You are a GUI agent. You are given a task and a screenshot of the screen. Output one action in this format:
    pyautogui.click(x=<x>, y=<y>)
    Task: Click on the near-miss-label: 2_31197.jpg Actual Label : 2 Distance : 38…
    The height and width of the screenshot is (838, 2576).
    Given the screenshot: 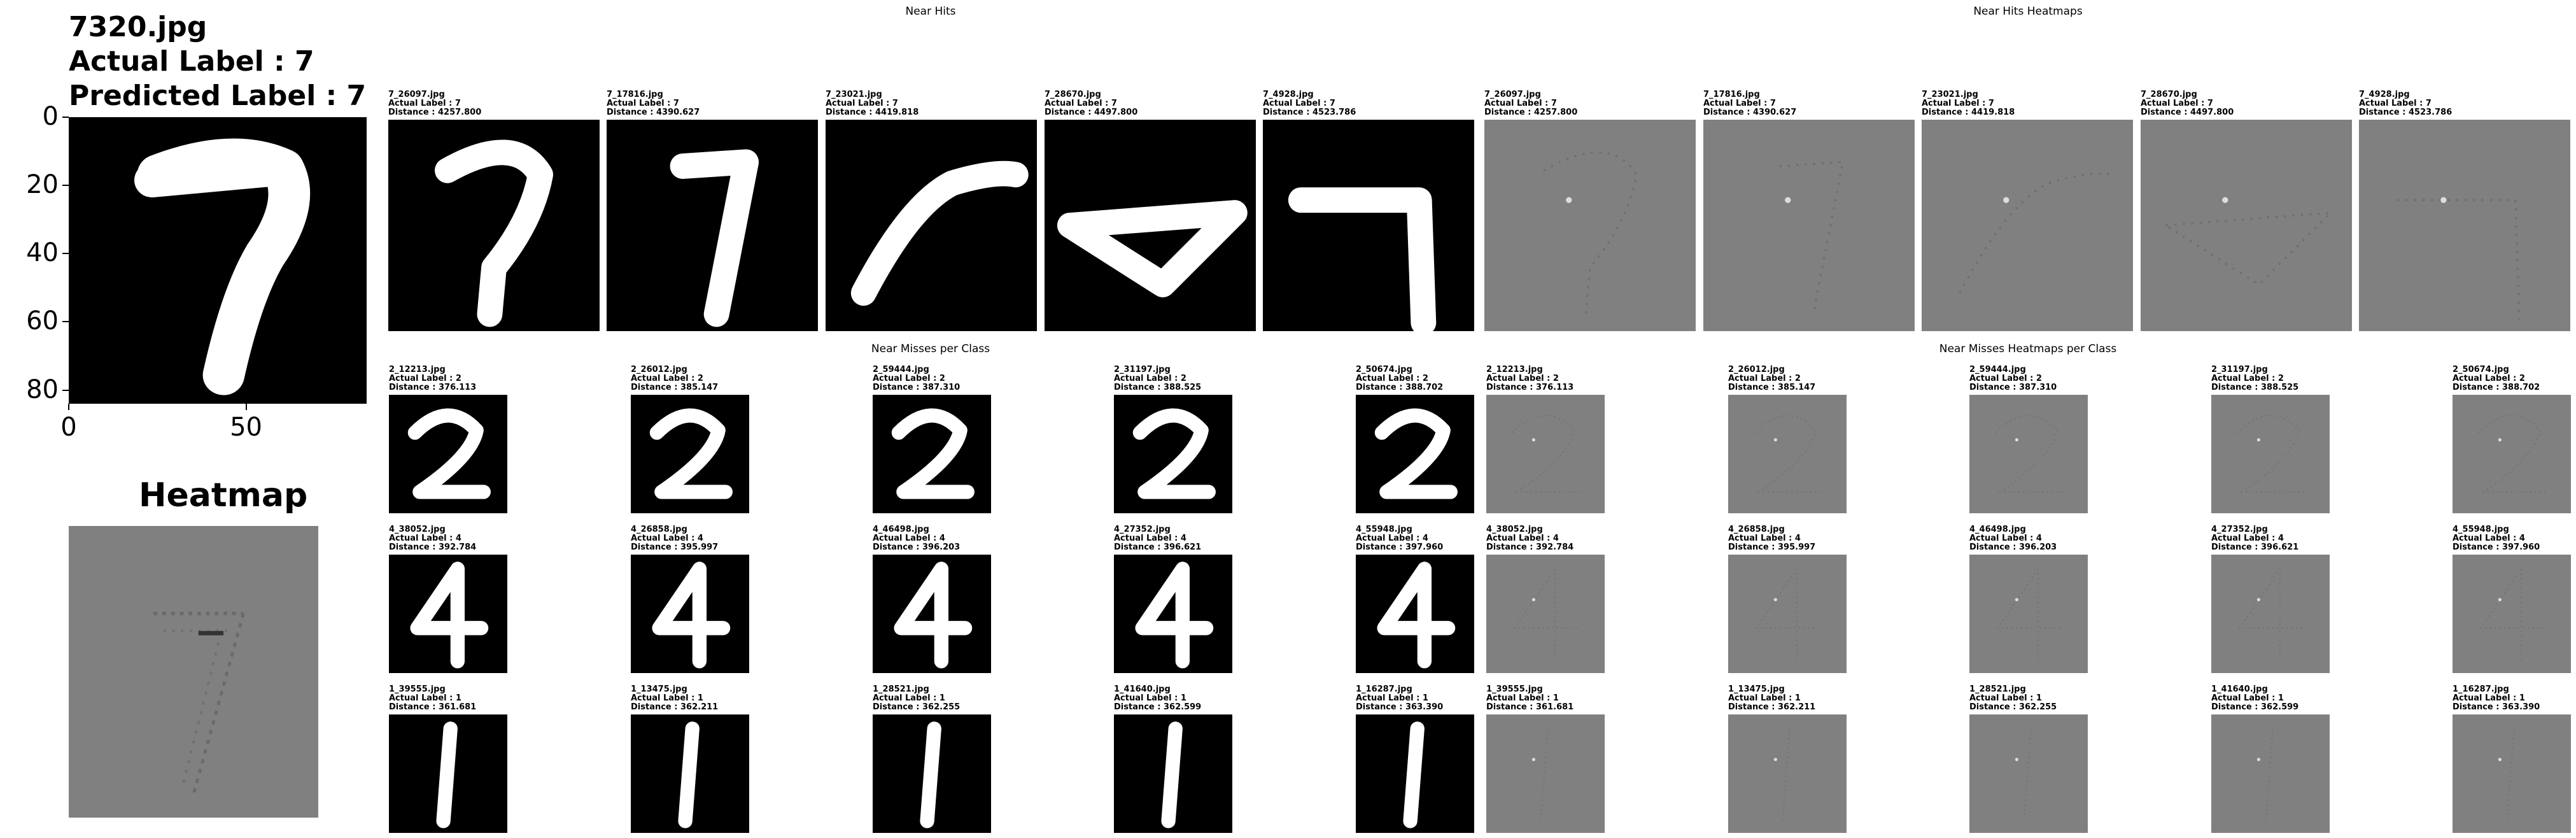 What is the action you would take?
    pyautogui.click(x=1158, y=379)
    